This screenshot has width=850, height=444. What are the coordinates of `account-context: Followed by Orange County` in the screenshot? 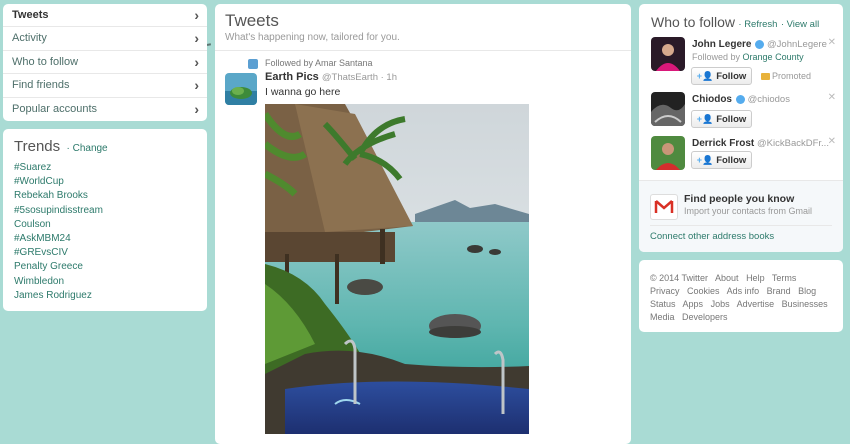 It's located at (748, 57).